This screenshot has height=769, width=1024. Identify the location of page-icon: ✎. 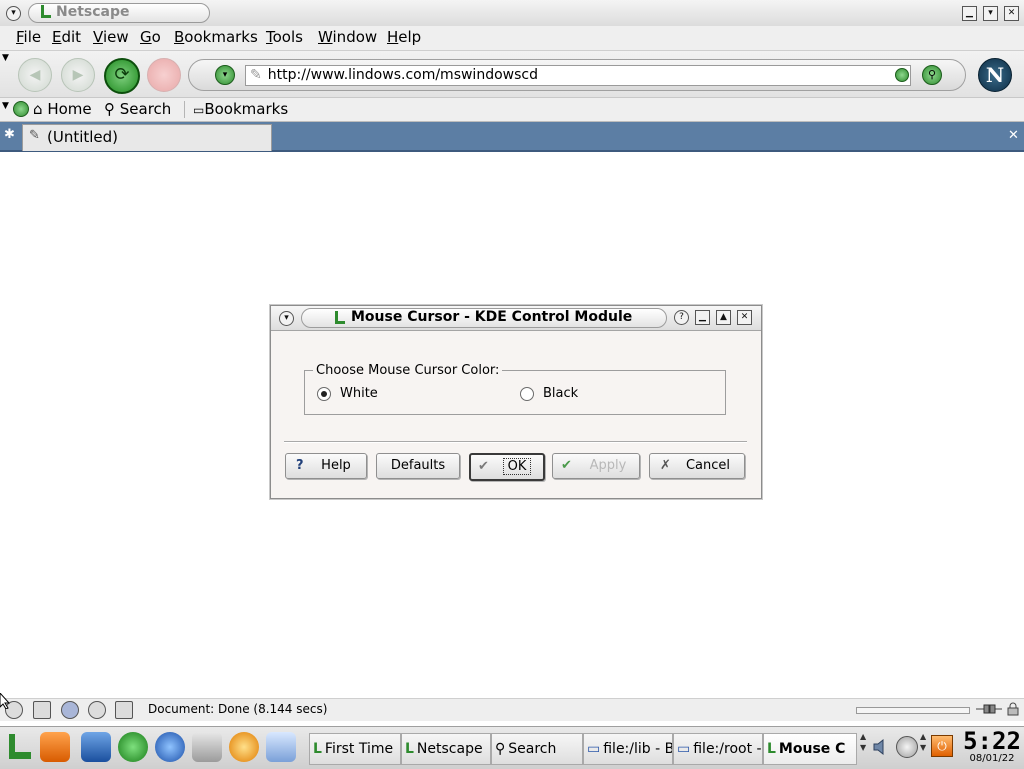
(34, 135).